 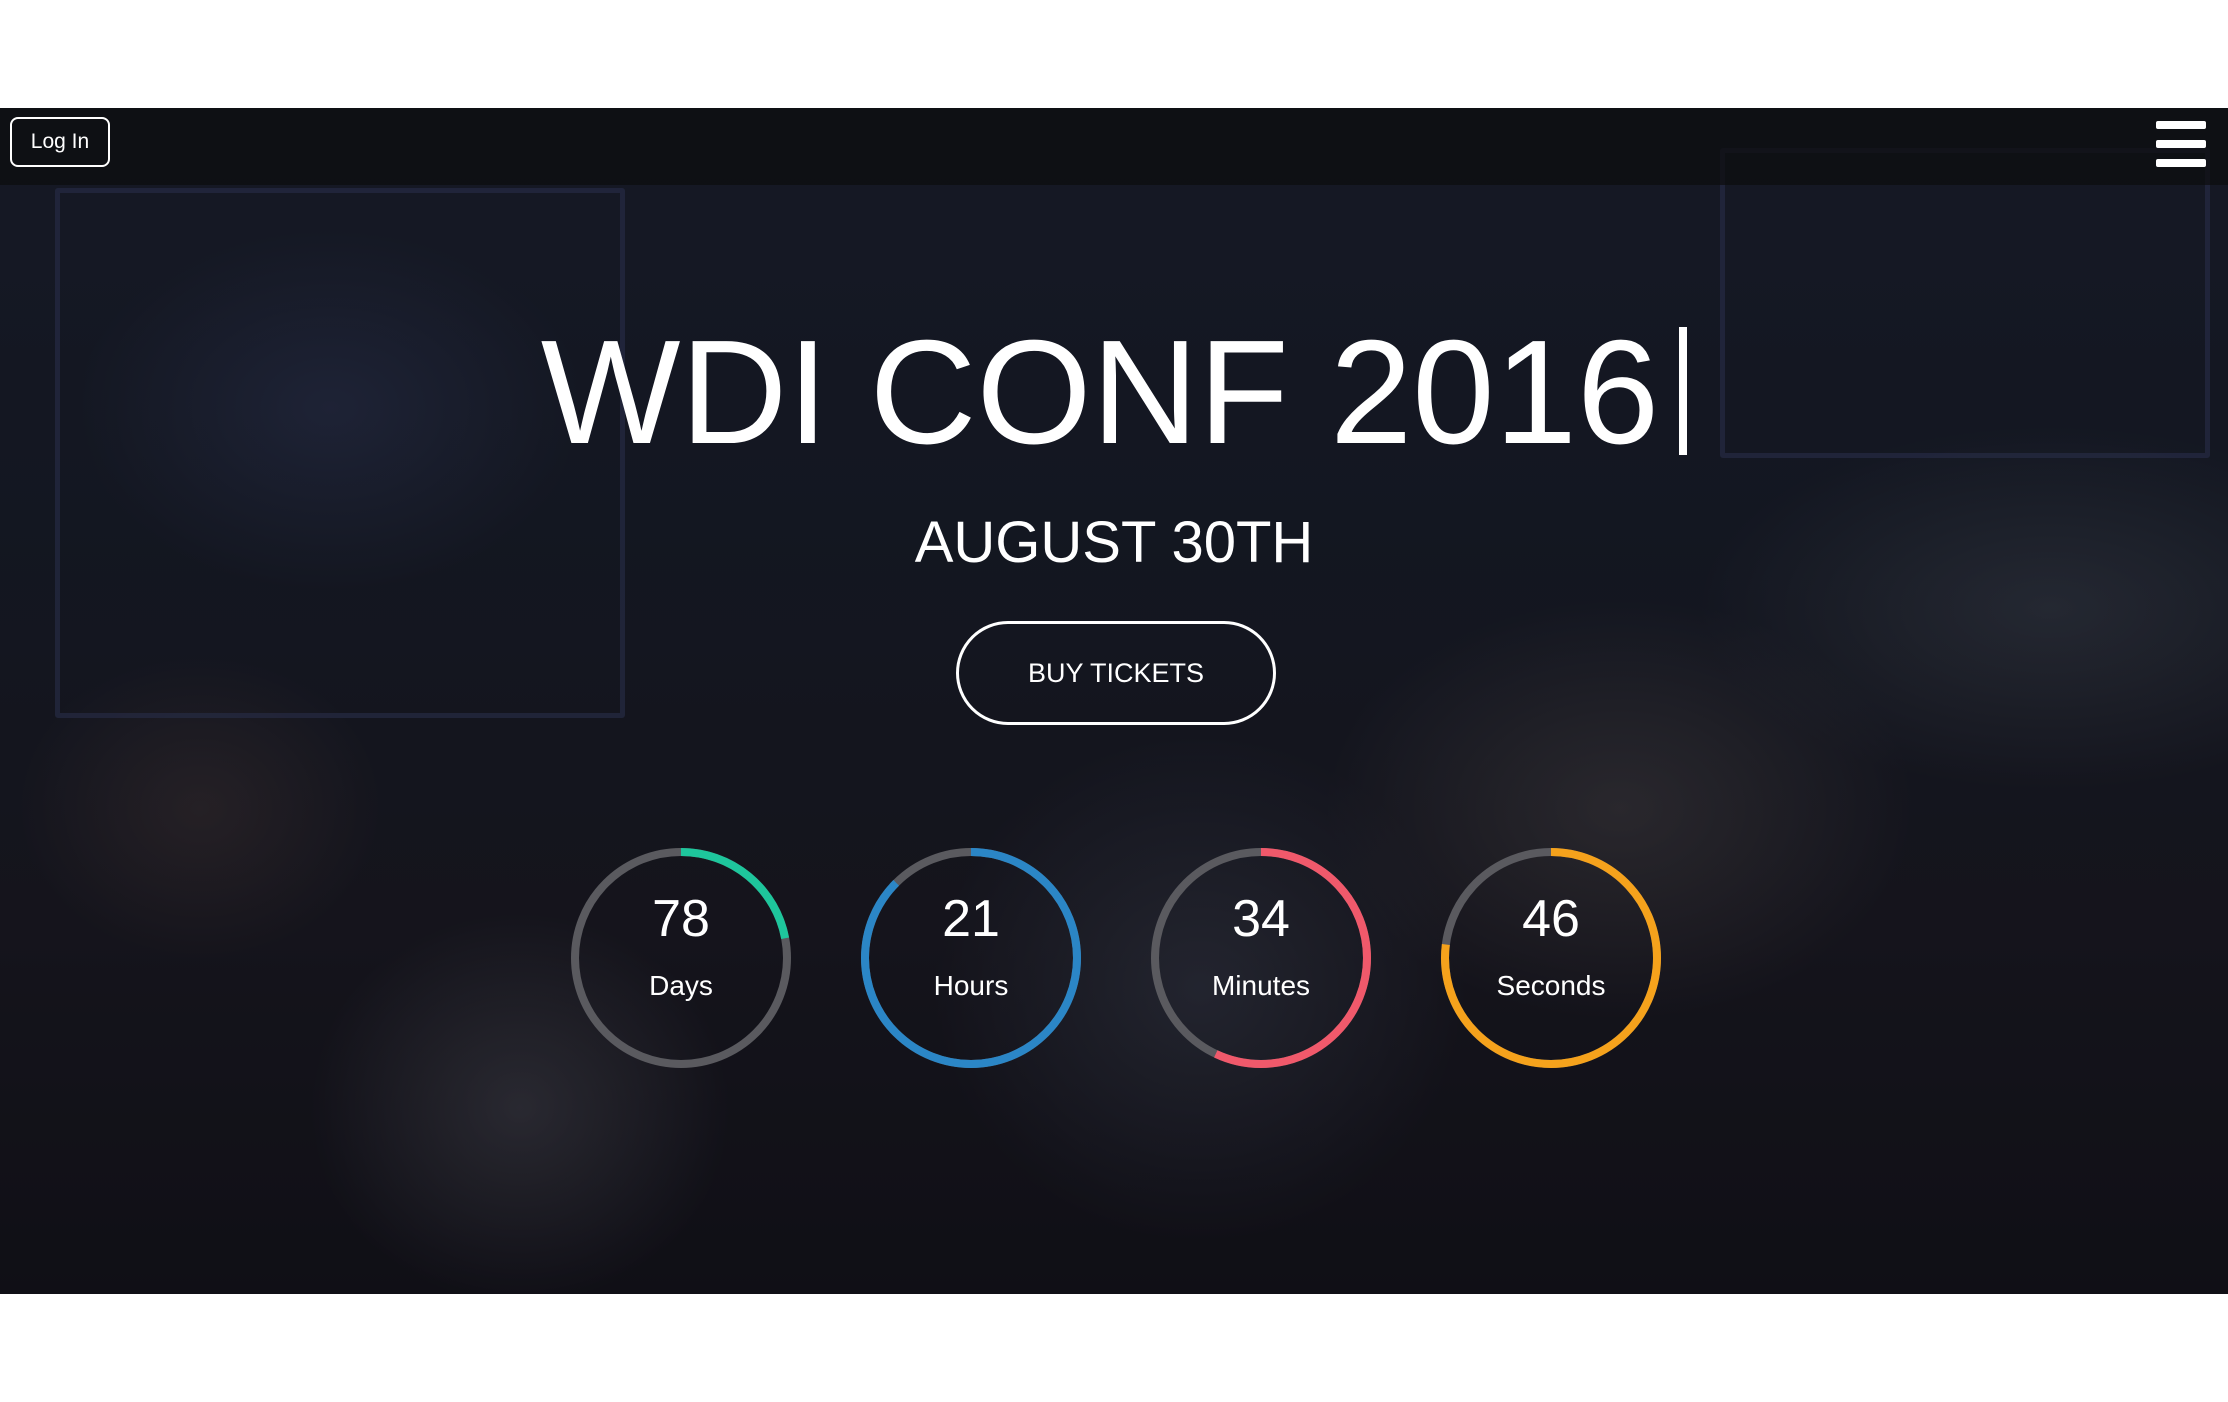 I want to click on countdown-hours: 21 Hours, so click(x=971, y=958).